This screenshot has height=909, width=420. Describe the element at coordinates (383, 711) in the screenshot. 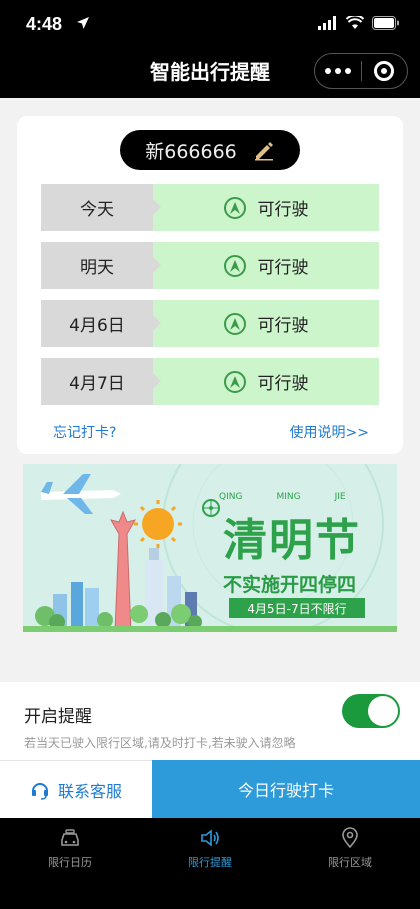

I see `toggle-knob` at that location.